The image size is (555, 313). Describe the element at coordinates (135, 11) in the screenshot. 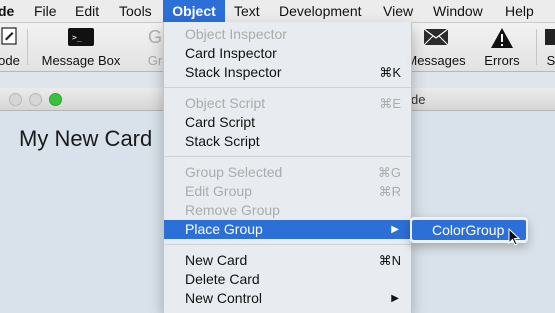

I see `menu-tools: Tools` at that location.